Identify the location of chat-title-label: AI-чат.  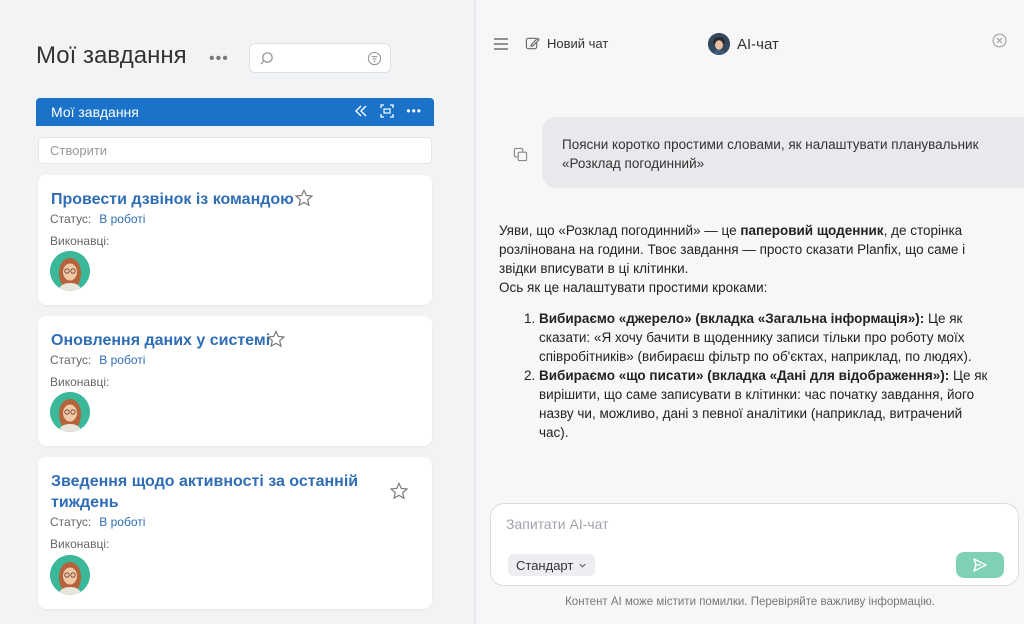
(758, 44).